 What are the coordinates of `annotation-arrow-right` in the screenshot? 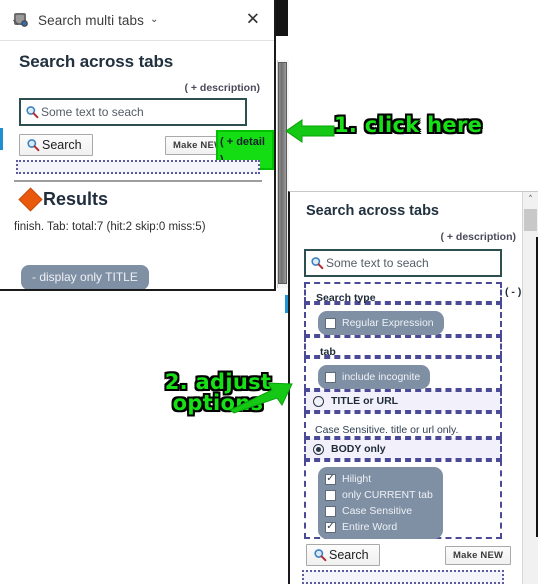 It's located at (261, 397).